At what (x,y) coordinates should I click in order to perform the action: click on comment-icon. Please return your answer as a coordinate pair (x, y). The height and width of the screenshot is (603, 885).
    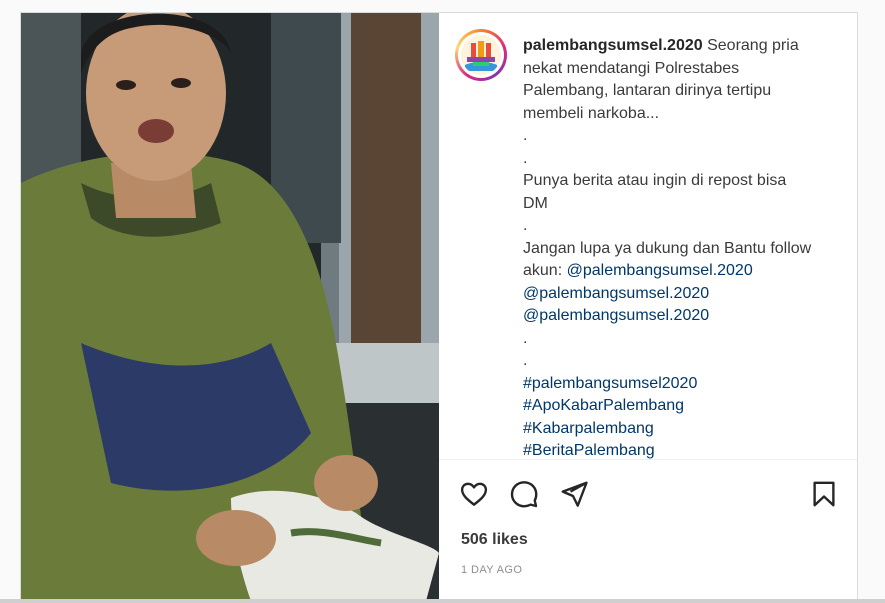
    Looking at the image, I should click on (524, 494).